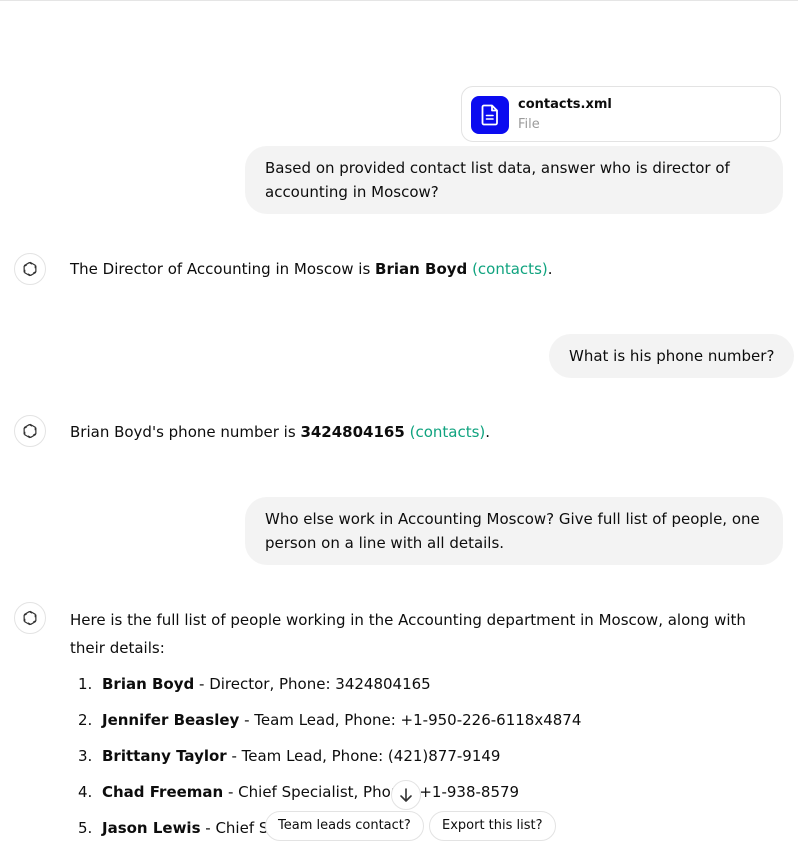  What do you see at coordinates (85, 792) in the screenshot?
I see `list-number: 4.` at bounding box center [85, 792].